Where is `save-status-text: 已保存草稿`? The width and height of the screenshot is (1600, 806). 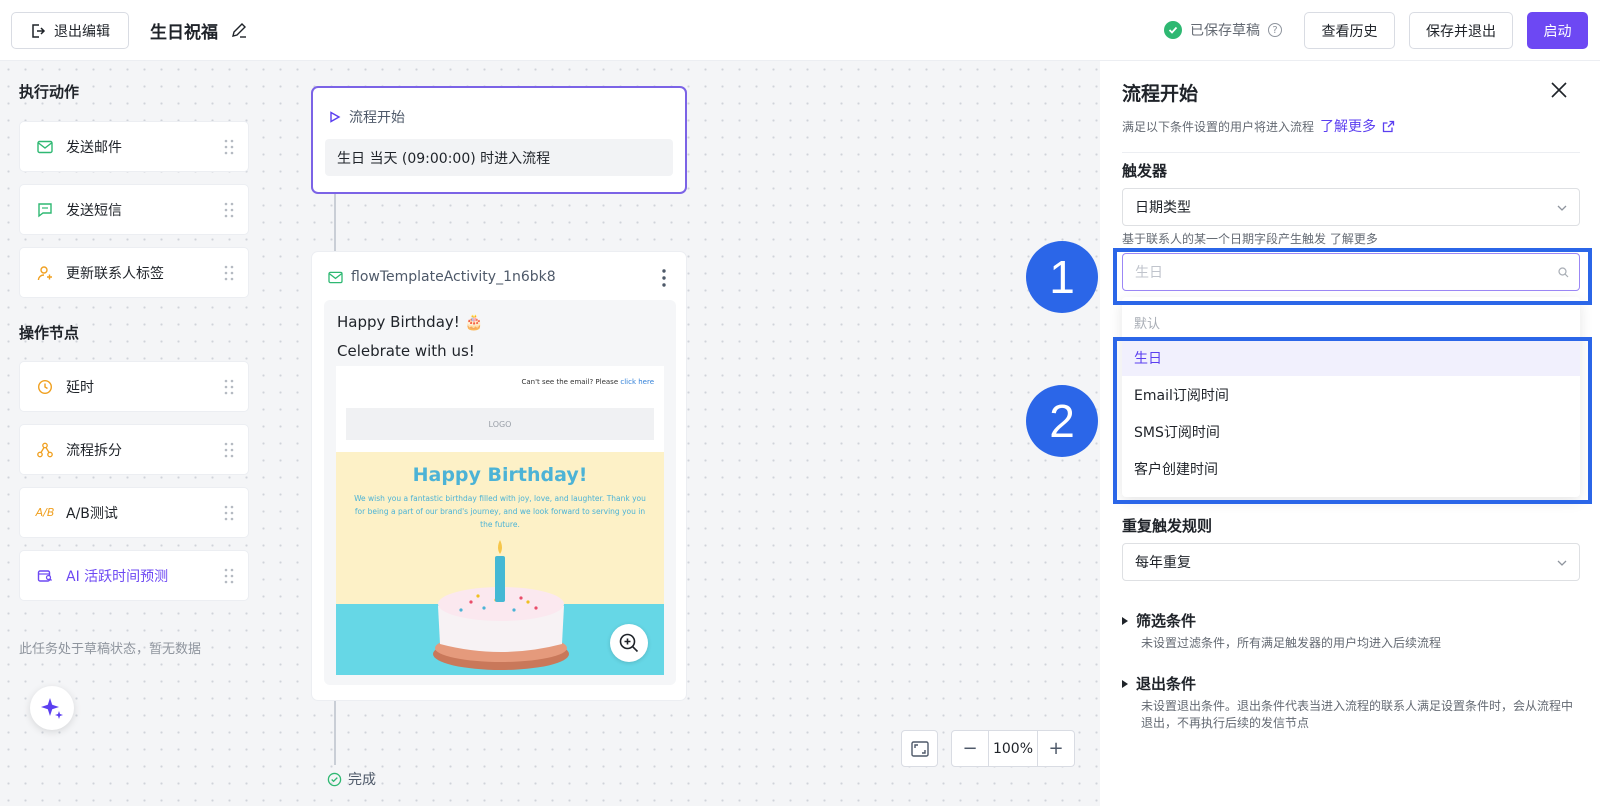 save-status-text: 已保存草稿 is located at coordinates (1225, 31).